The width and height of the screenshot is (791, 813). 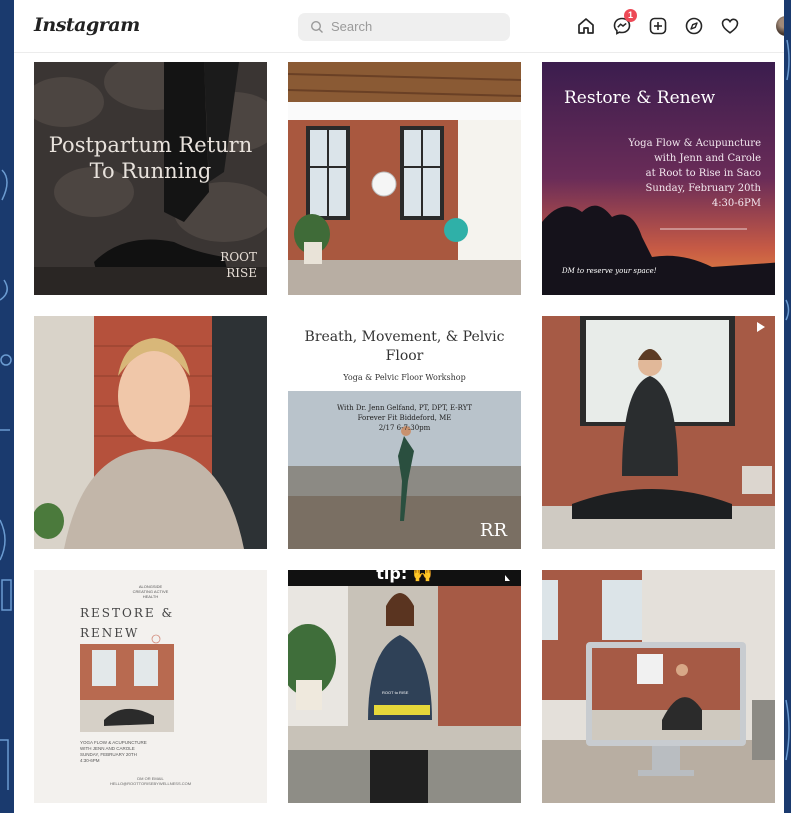 What do you see at coordinates (404, 377) in the screenshot?
I see `post-subtitle: Yoga & Pelvic Floor Workshop` at bounding box center [404, 377].